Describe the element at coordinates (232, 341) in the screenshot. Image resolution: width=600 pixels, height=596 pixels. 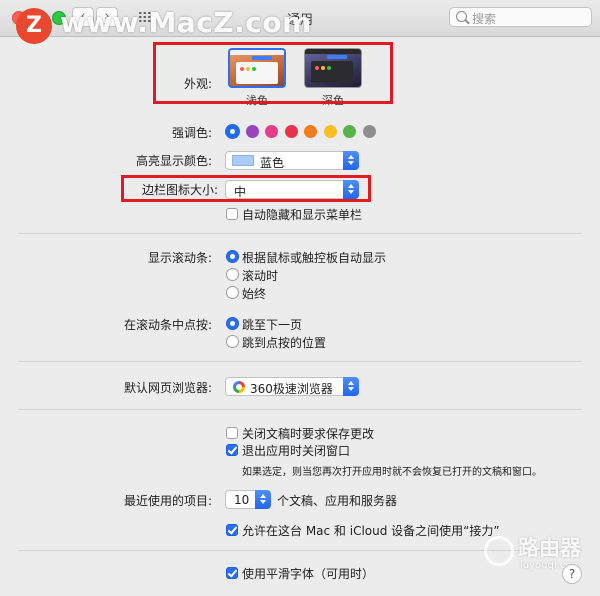
I see `scroll-click-position-radio` at that location.